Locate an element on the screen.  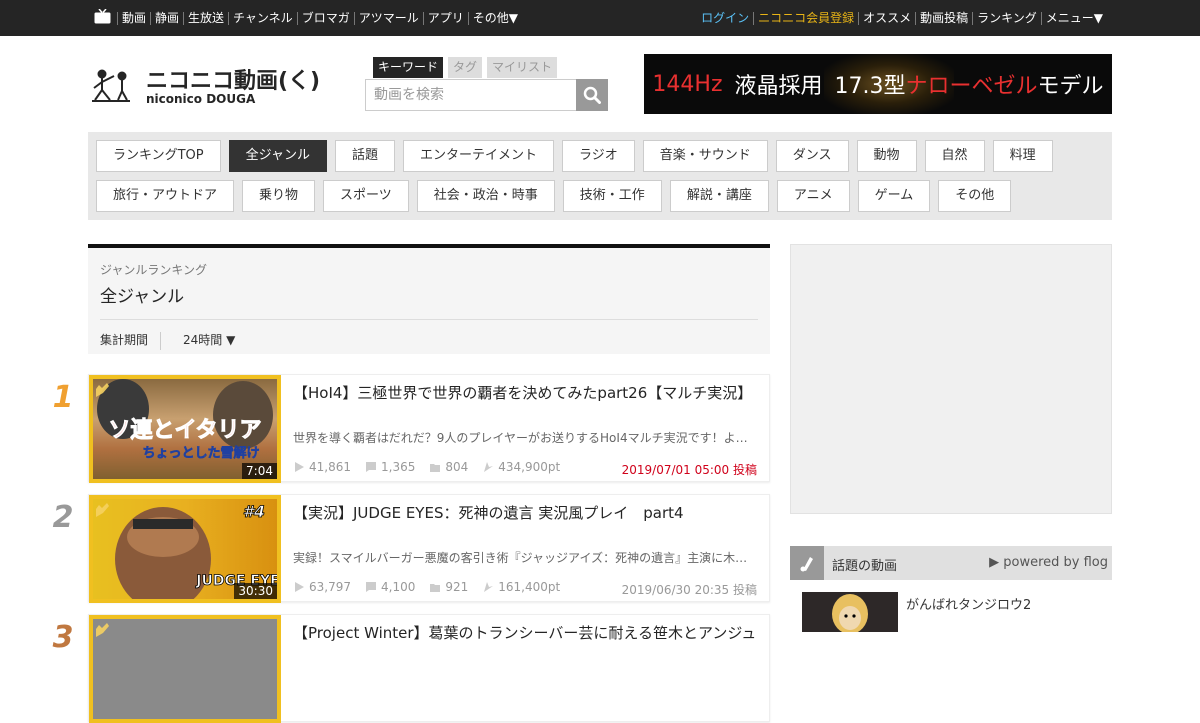
genre-vehicle: 乗り物 is located at coordinates (279, 196).